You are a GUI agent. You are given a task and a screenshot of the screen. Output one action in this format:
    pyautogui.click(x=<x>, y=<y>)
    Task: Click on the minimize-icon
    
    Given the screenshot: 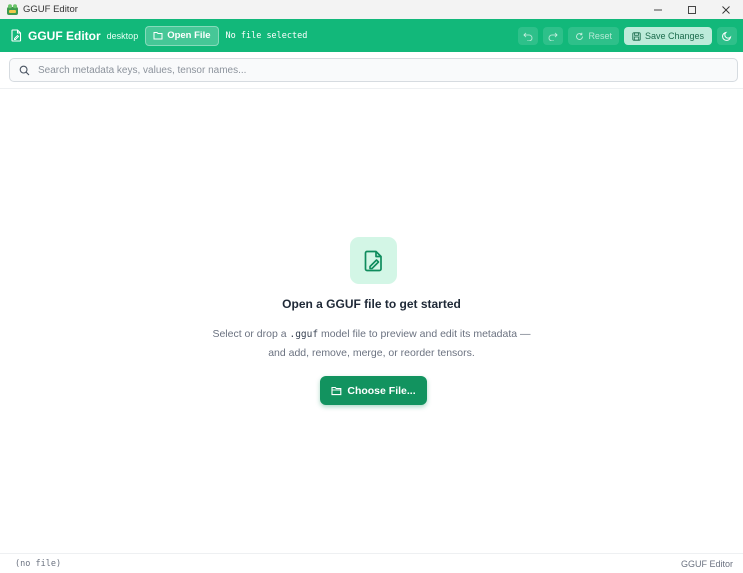 What is the action you would take?
    pyautogui.click(x=658, y=9)
    